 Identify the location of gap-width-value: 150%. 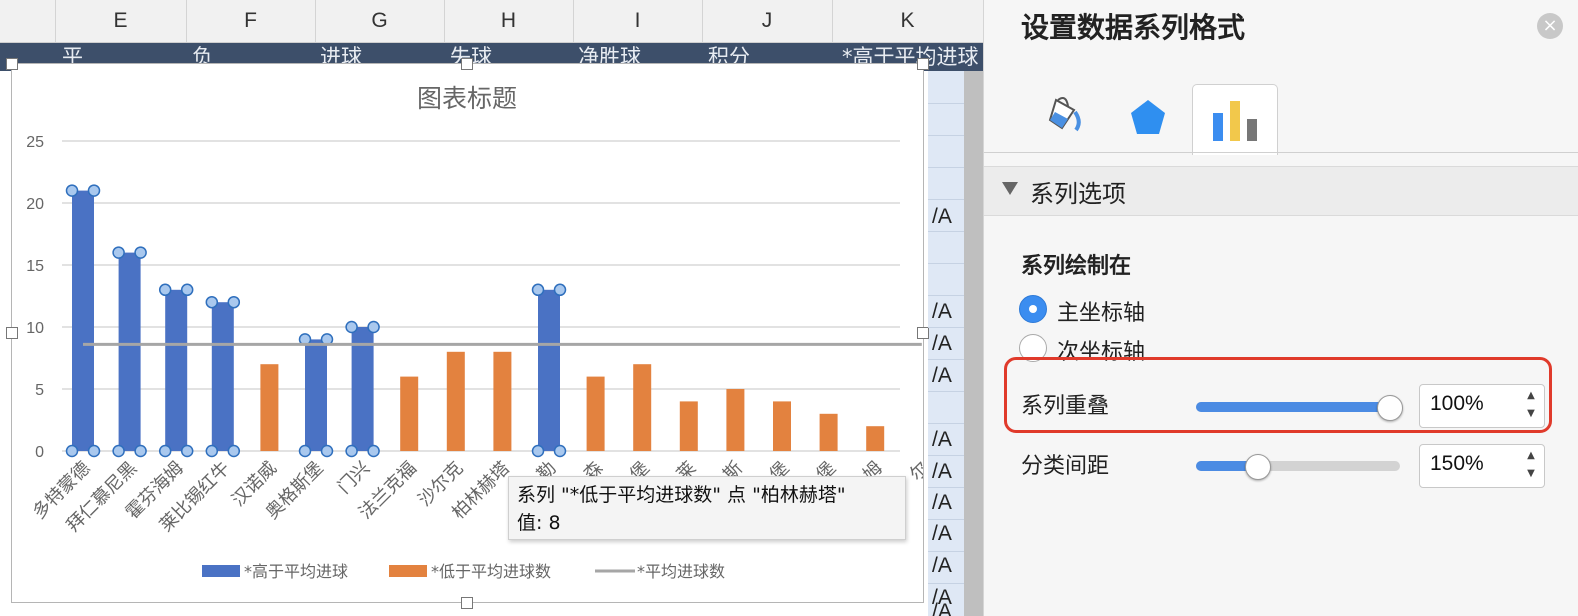
(1457, 464).